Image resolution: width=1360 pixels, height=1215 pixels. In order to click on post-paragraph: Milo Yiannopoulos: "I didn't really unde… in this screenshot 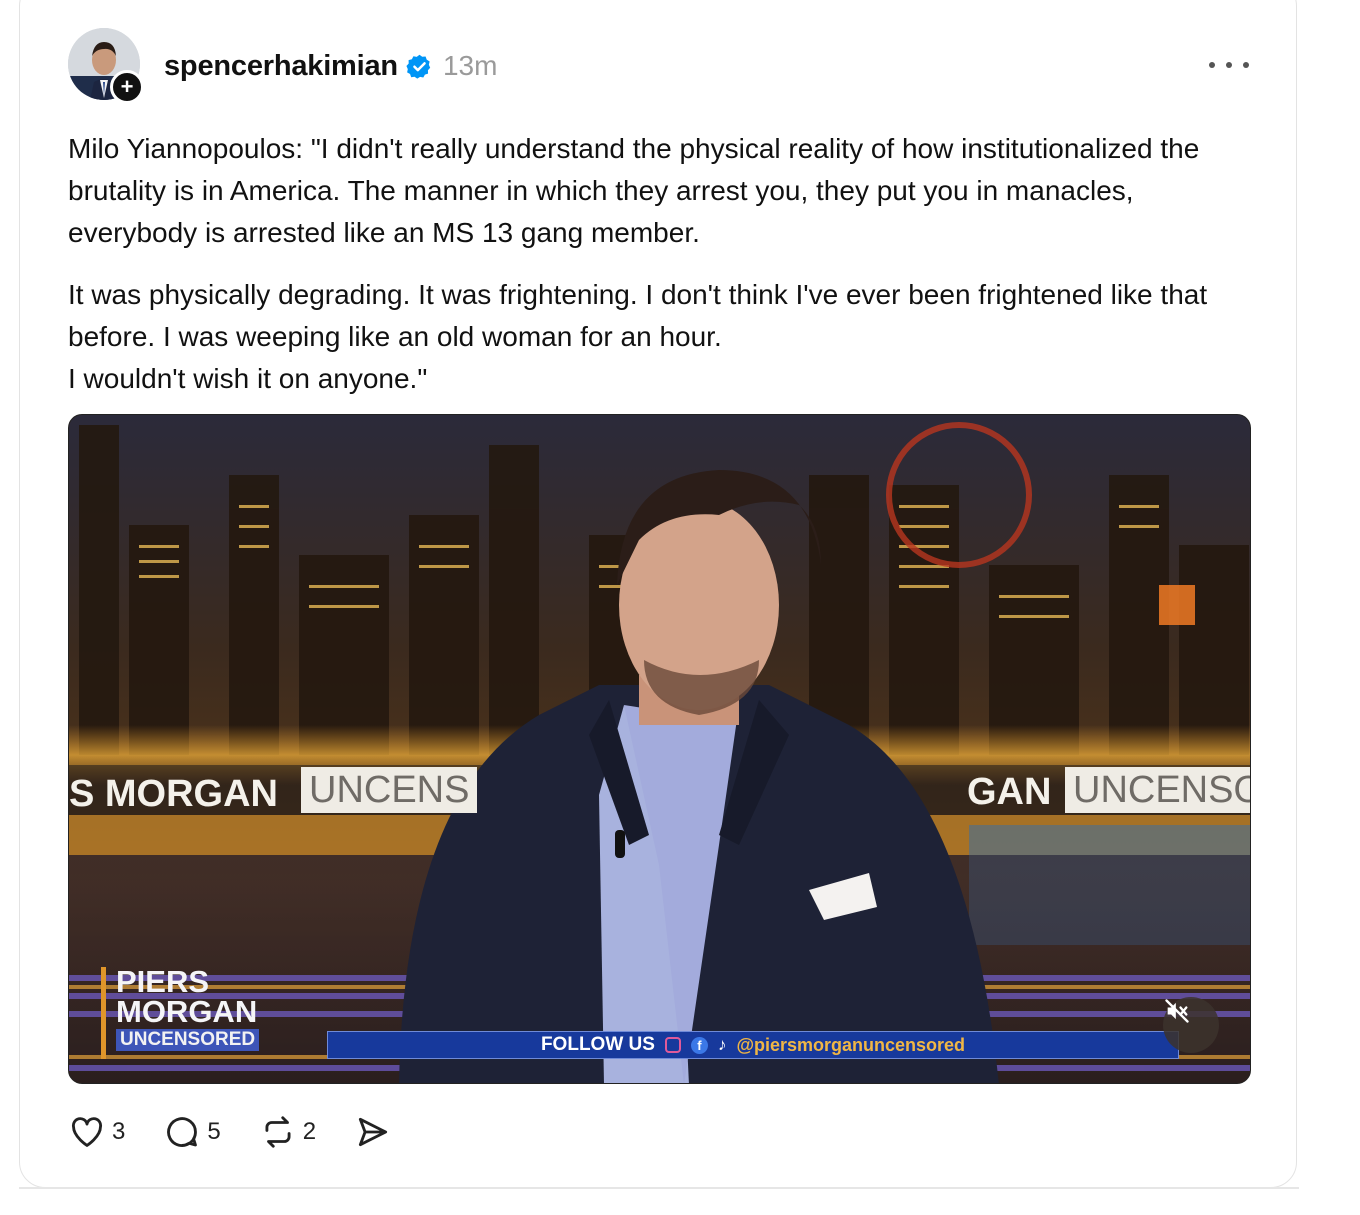, I will do `click(634, 190)`.